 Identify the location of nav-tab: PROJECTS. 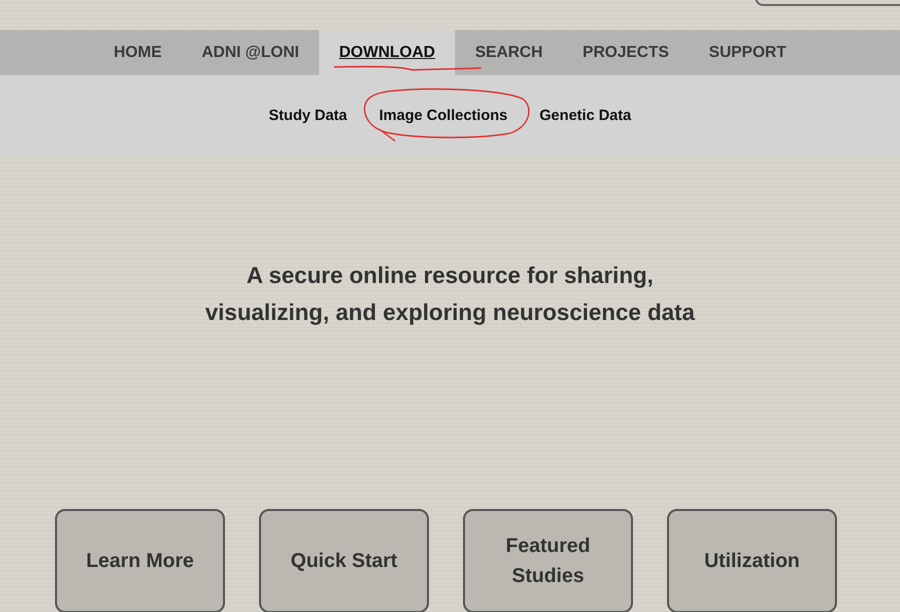
(625, 52).